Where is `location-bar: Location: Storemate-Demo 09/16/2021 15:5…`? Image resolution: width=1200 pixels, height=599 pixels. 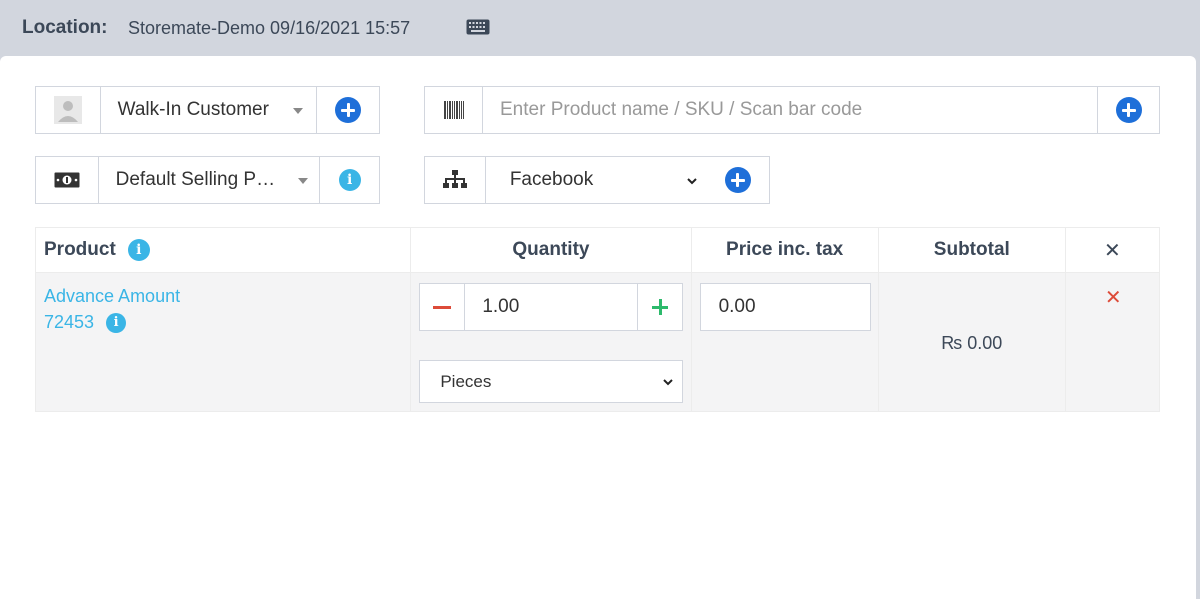 location-bar: Location: Storemate-Demo 09/16/2021 15:5… is located at coordinates (600, 28).